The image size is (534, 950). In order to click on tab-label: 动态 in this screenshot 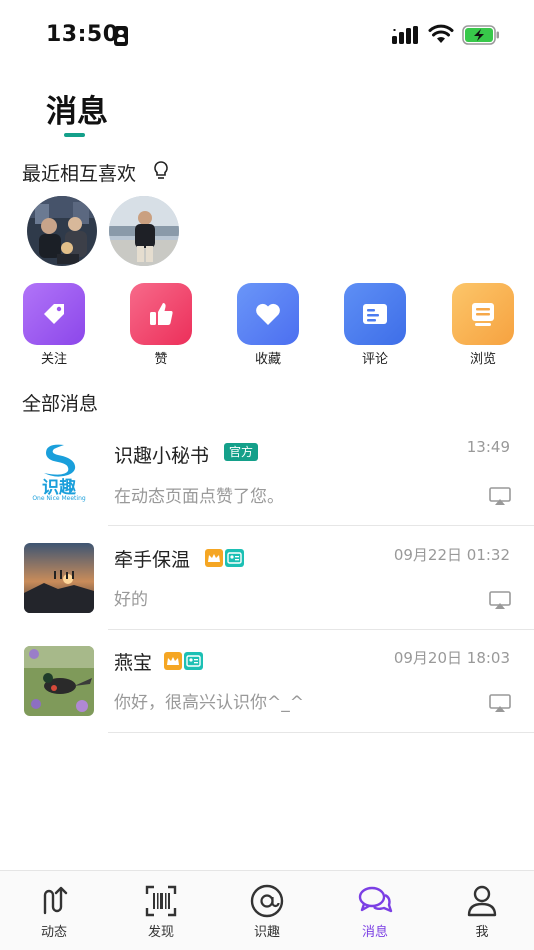, I will do `click(53, 932)`.